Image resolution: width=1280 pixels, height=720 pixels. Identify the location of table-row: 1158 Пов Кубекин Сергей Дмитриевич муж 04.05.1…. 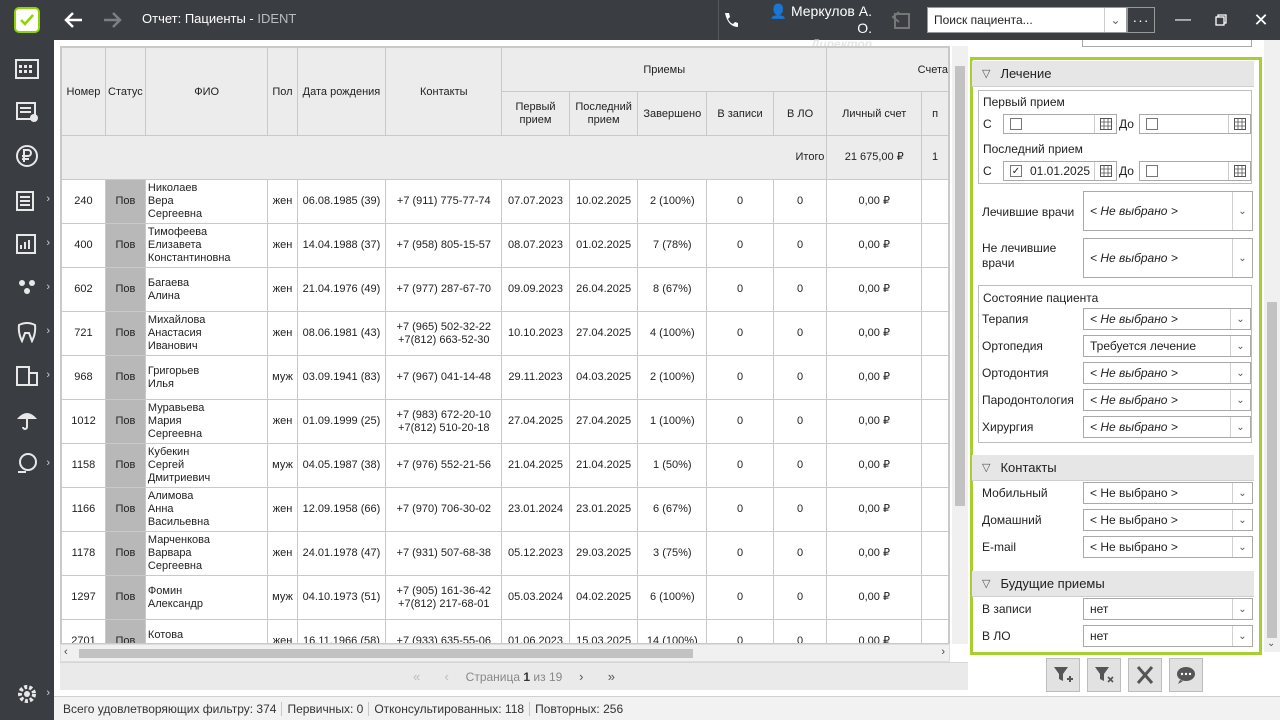
(505, 465).